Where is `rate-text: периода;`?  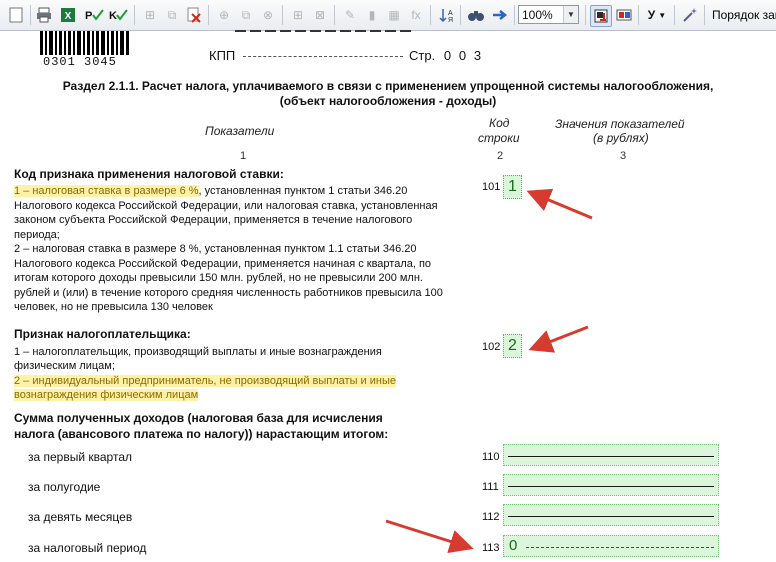 rate-text: периода; is located at coordinates (37, 235).